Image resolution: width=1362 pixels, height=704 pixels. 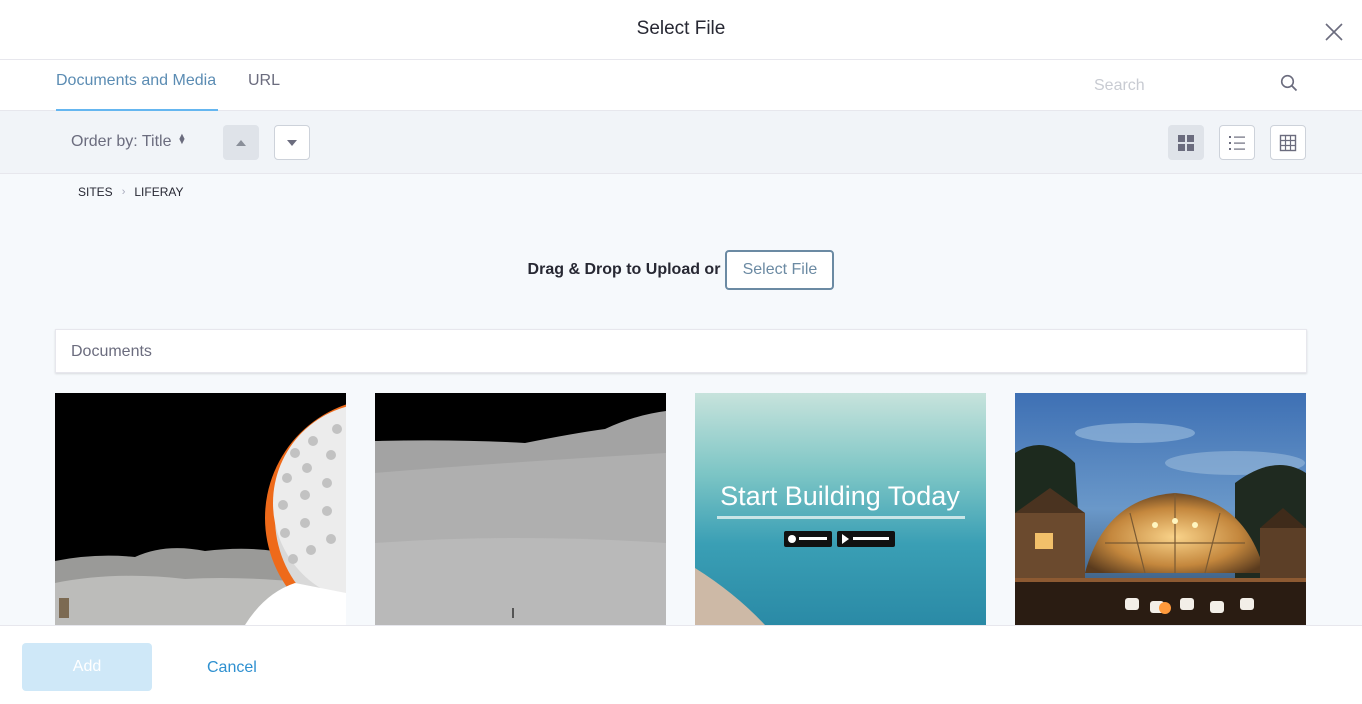 I want to click on cards-view-button, so click(x=1186, y=142).